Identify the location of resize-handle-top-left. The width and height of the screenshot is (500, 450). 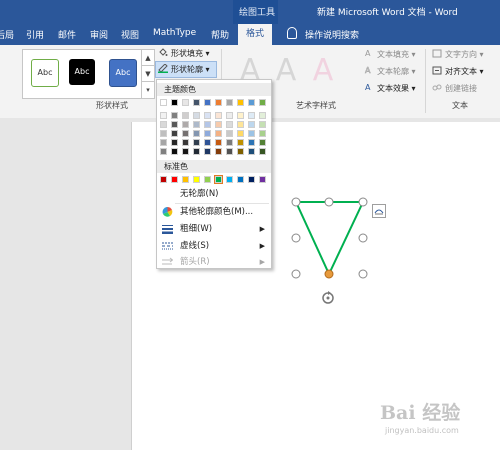
(296, 202).